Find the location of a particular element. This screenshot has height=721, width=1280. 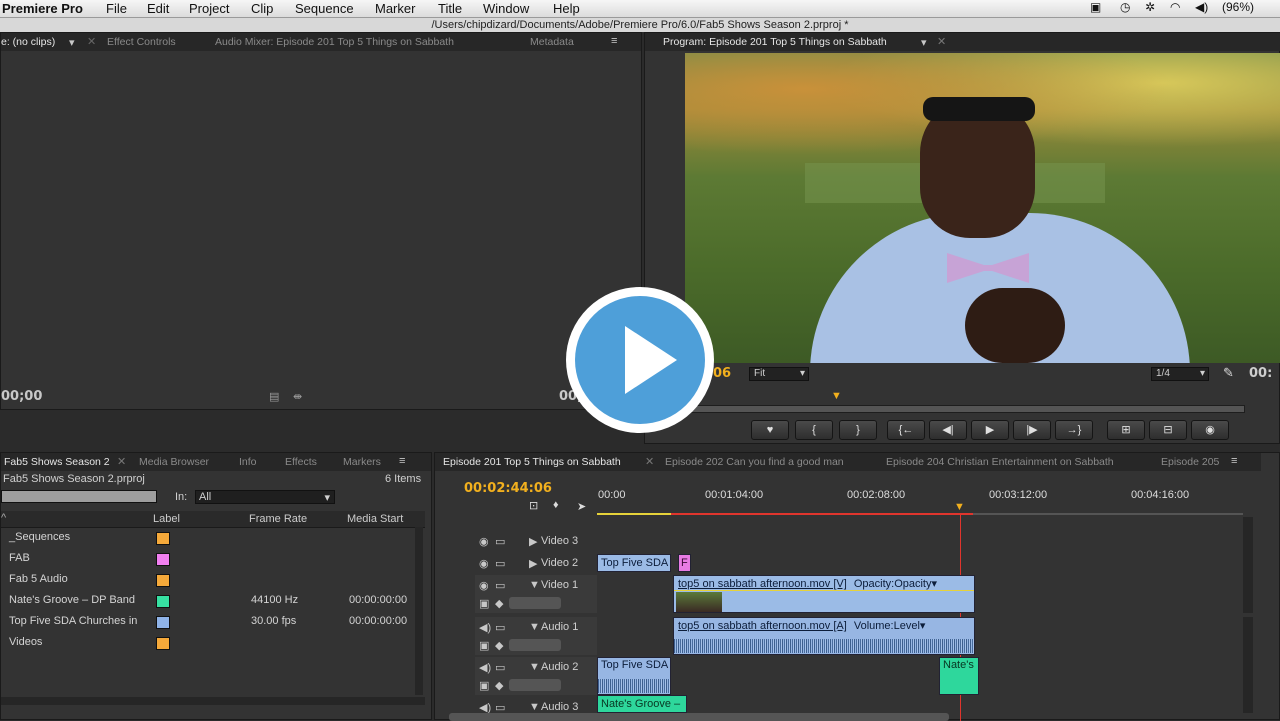

menu-edit: Edit is located at coordinates (158, 8).